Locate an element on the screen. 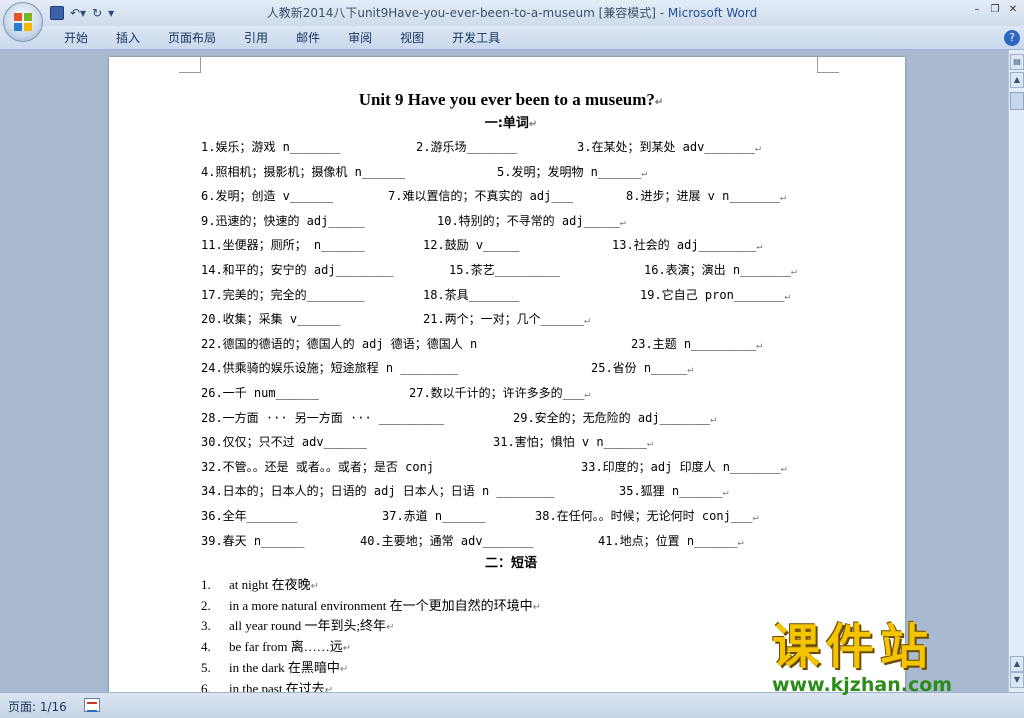 The height and width of the screenshot is (718, 1024). vocab-item: 22.德国的德语的；德国人的 adj 德语；德国人 n is located at coordinates (339, 343).